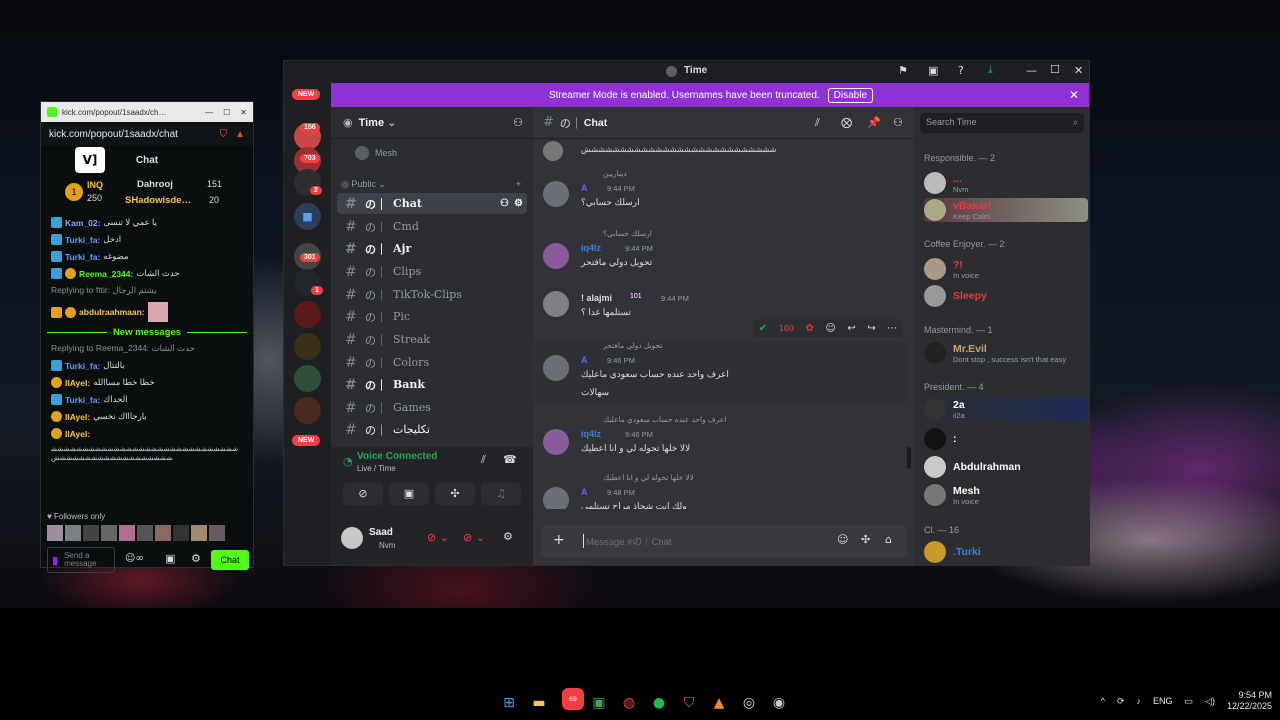 The image size is (1280, 720). Describe the element at coordinates (508, 536) in the screenshot. I see `user-settings-icon: ⚙` at that location.